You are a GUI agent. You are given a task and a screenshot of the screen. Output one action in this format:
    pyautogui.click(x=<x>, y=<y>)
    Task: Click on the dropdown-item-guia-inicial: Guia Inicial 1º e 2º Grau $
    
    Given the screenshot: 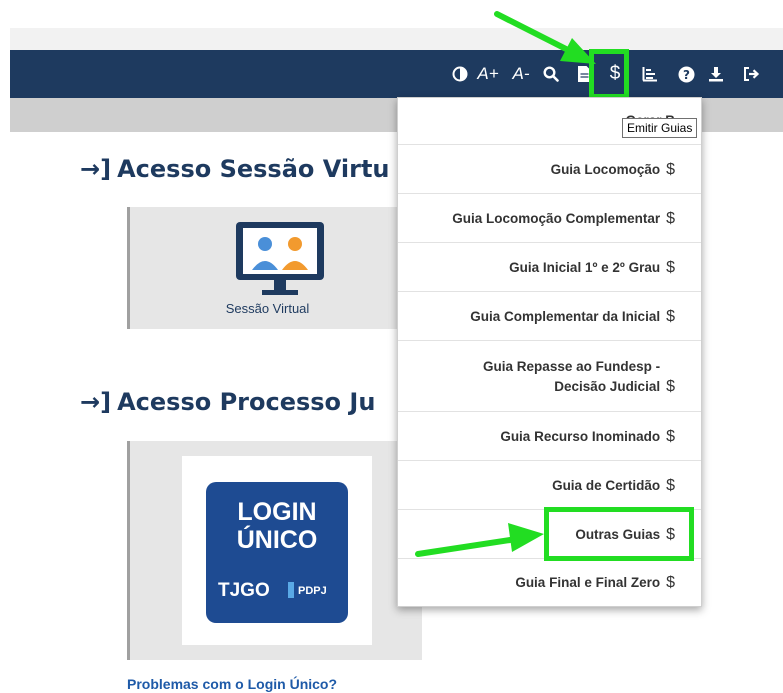 What is the action you would take?
    pyautogui.click(x=549, y=268)
    